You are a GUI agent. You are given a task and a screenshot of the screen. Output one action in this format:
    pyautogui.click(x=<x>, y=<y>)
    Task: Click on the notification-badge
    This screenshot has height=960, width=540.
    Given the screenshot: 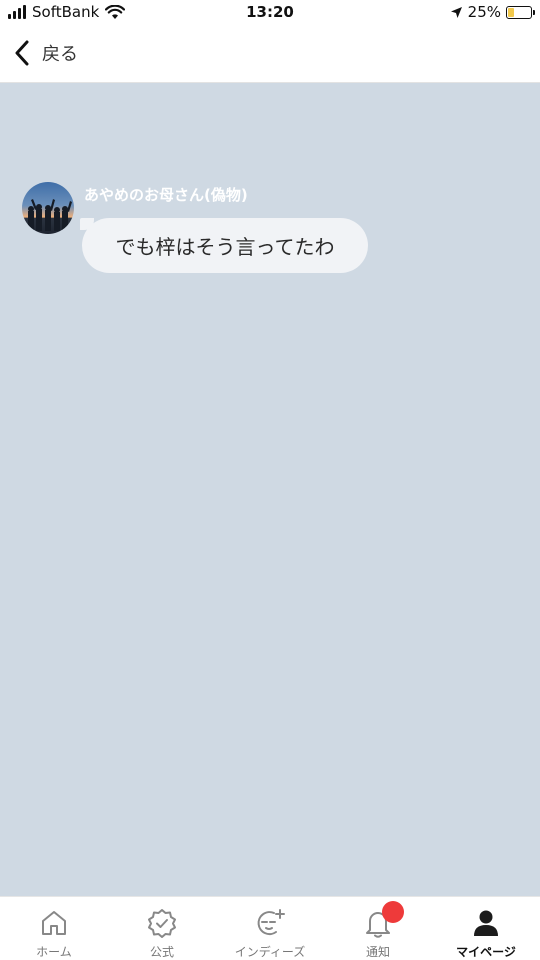 What is the action you would take?
    pyautogui.click(x=393, y=912)
    